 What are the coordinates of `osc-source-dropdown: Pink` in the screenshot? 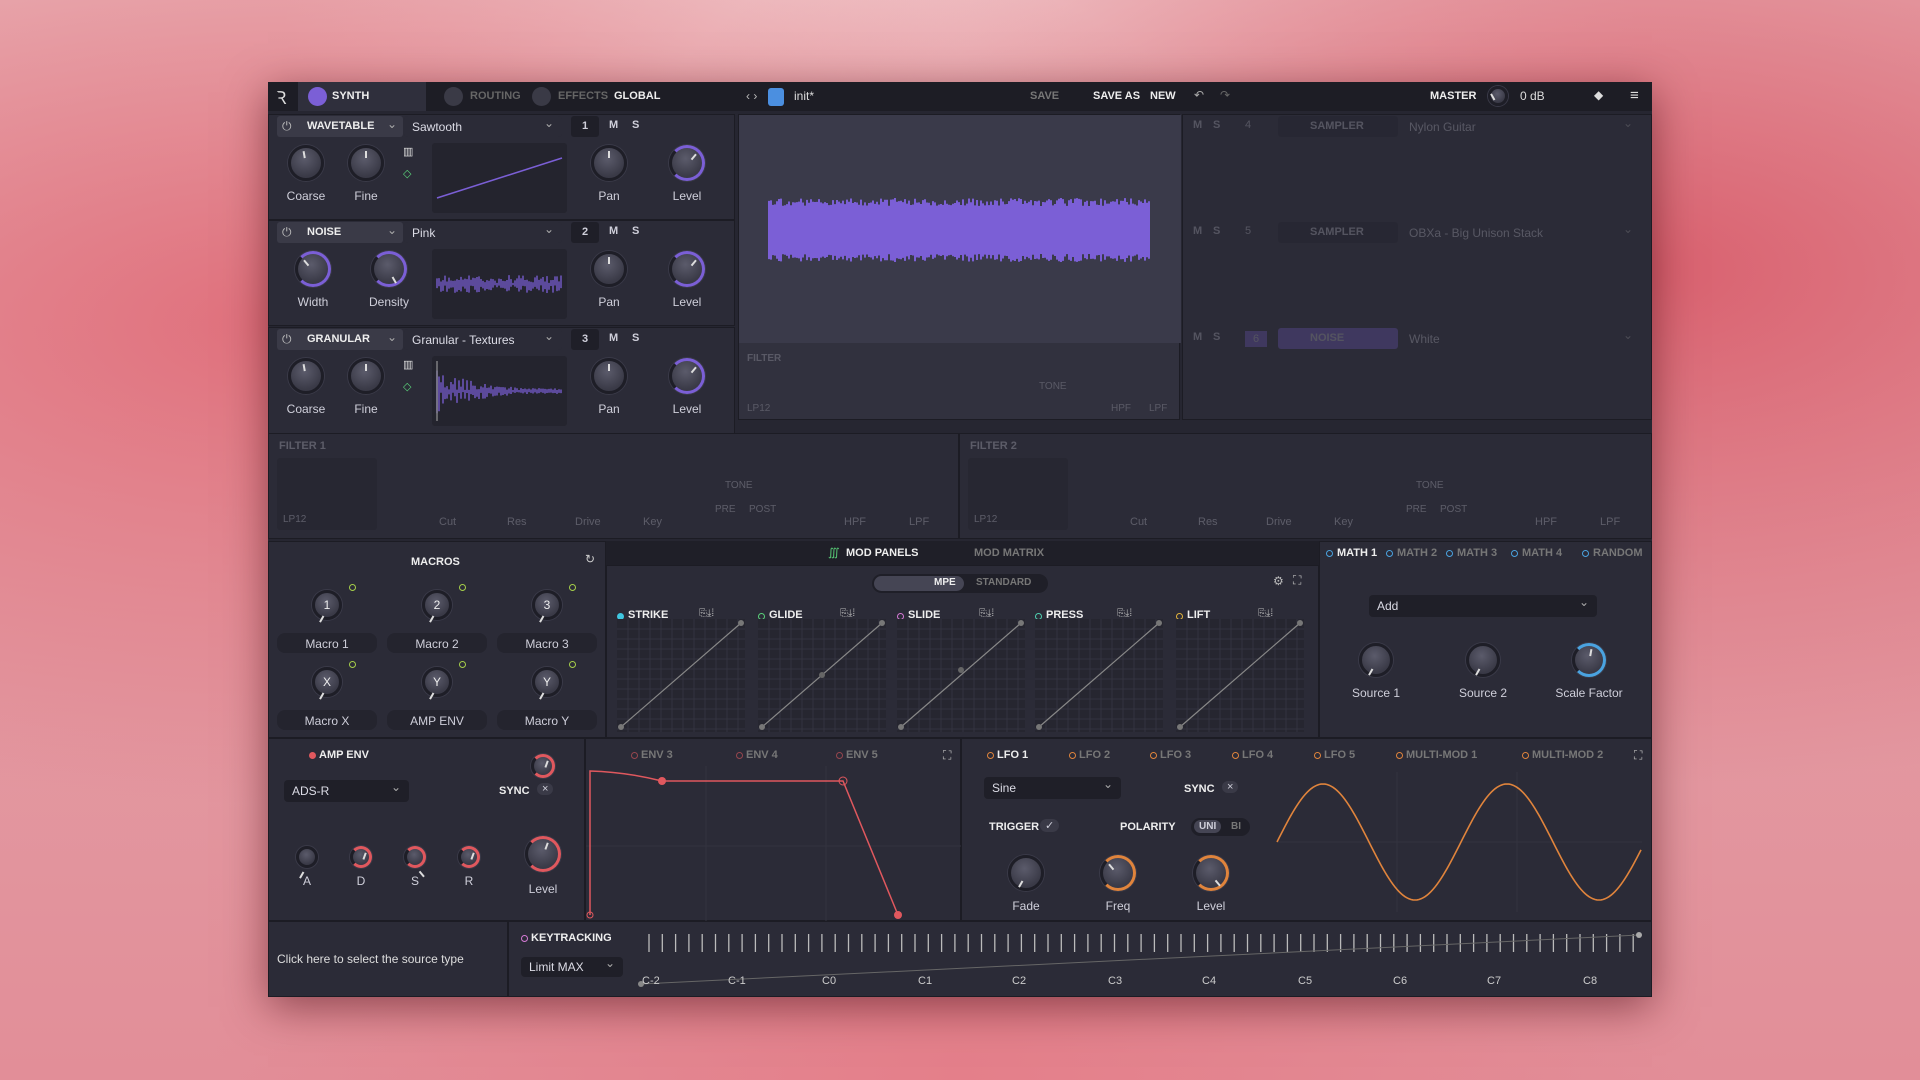 It's located at (483, 232).